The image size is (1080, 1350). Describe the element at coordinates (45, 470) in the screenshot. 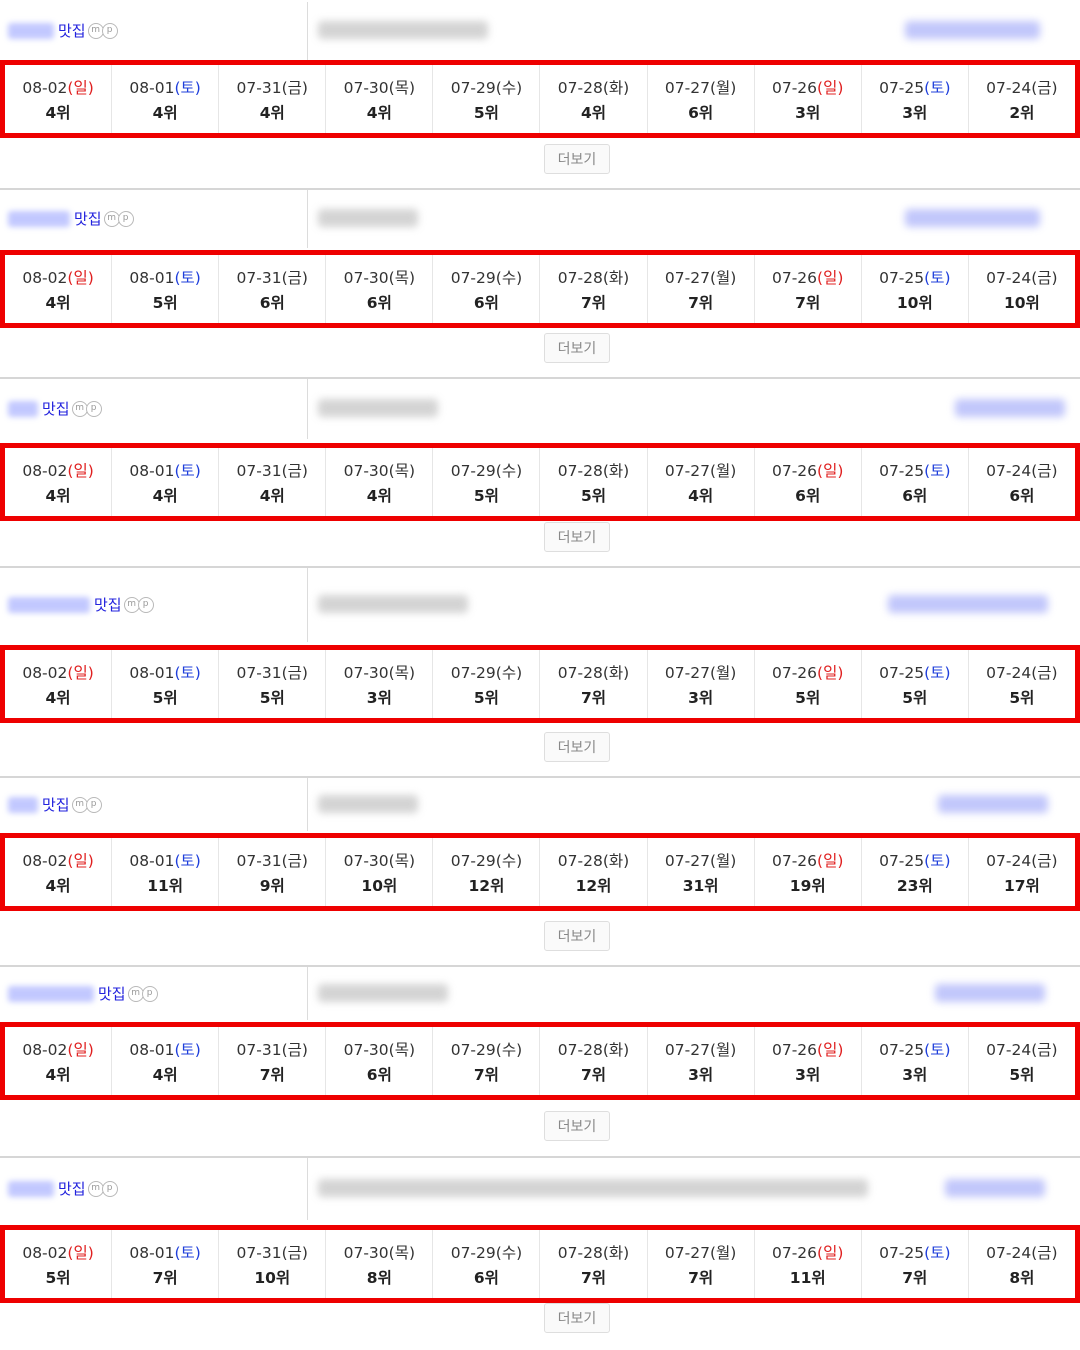

I see `date-text: 08-02` at that location.